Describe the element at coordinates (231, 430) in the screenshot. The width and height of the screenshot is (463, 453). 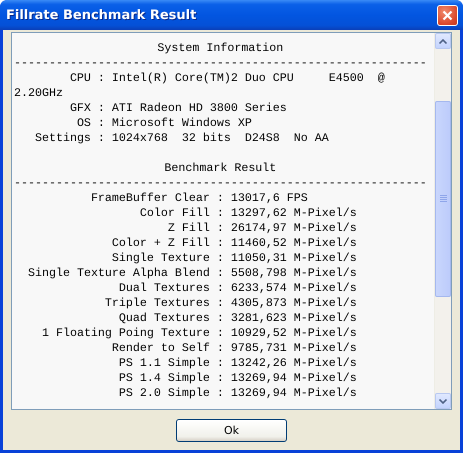
I see `ok-button: Ok` at that location.